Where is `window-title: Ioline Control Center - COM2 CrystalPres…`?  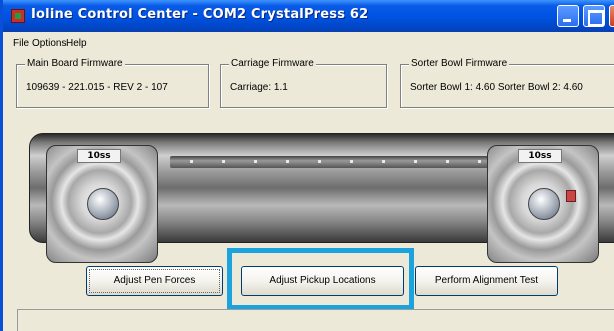
window-title: Ioline Control Center - COM2 CrystalPres… is located at coordinates (200, 14).